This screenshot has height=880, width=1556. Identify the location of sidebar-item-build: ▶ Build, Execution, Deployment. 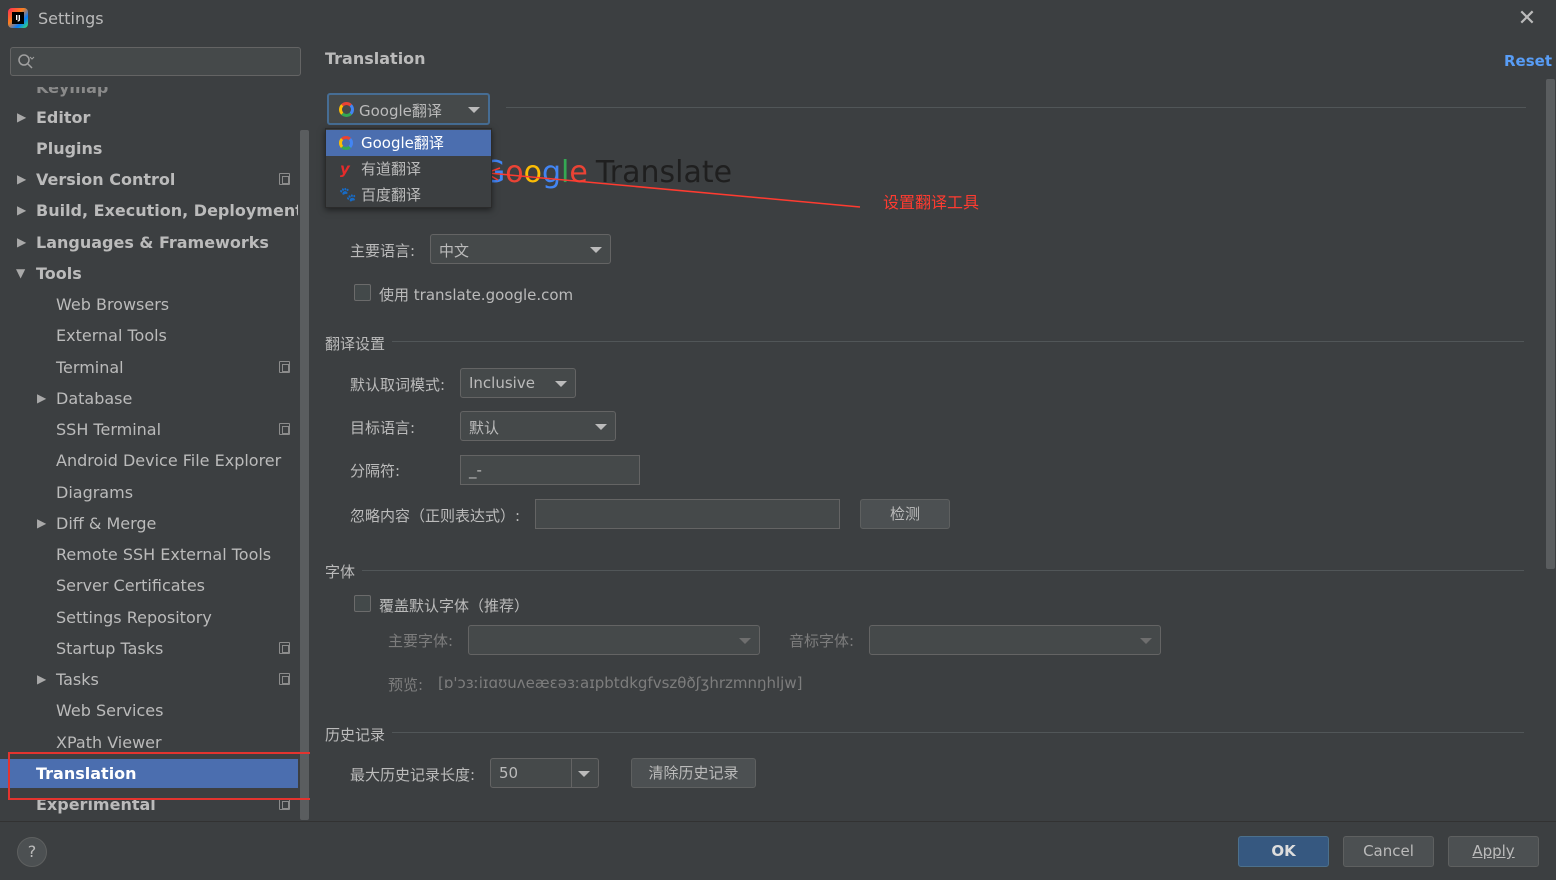
(149, 210).